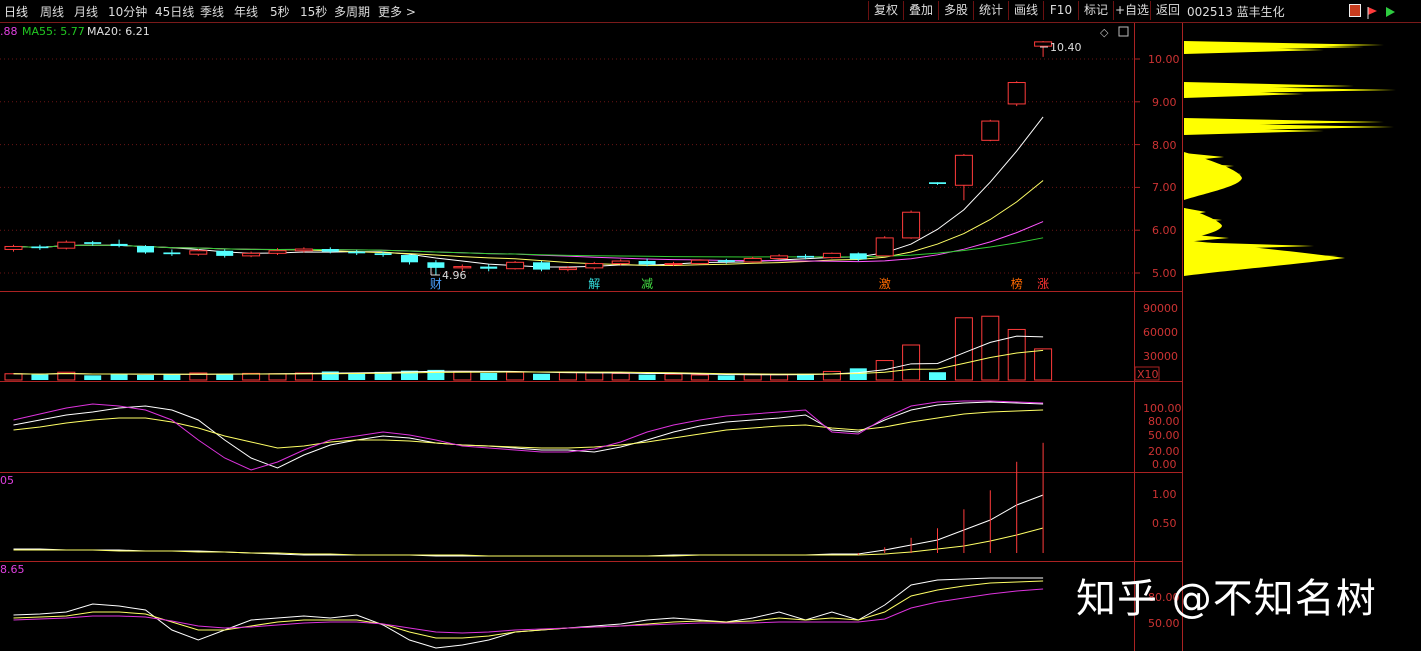 The image size is (1421, 651). What do you see at coordinates (86, 11) in the screenshot?
I see `period-month-tab: 月线` at bounding box center [86, 11].